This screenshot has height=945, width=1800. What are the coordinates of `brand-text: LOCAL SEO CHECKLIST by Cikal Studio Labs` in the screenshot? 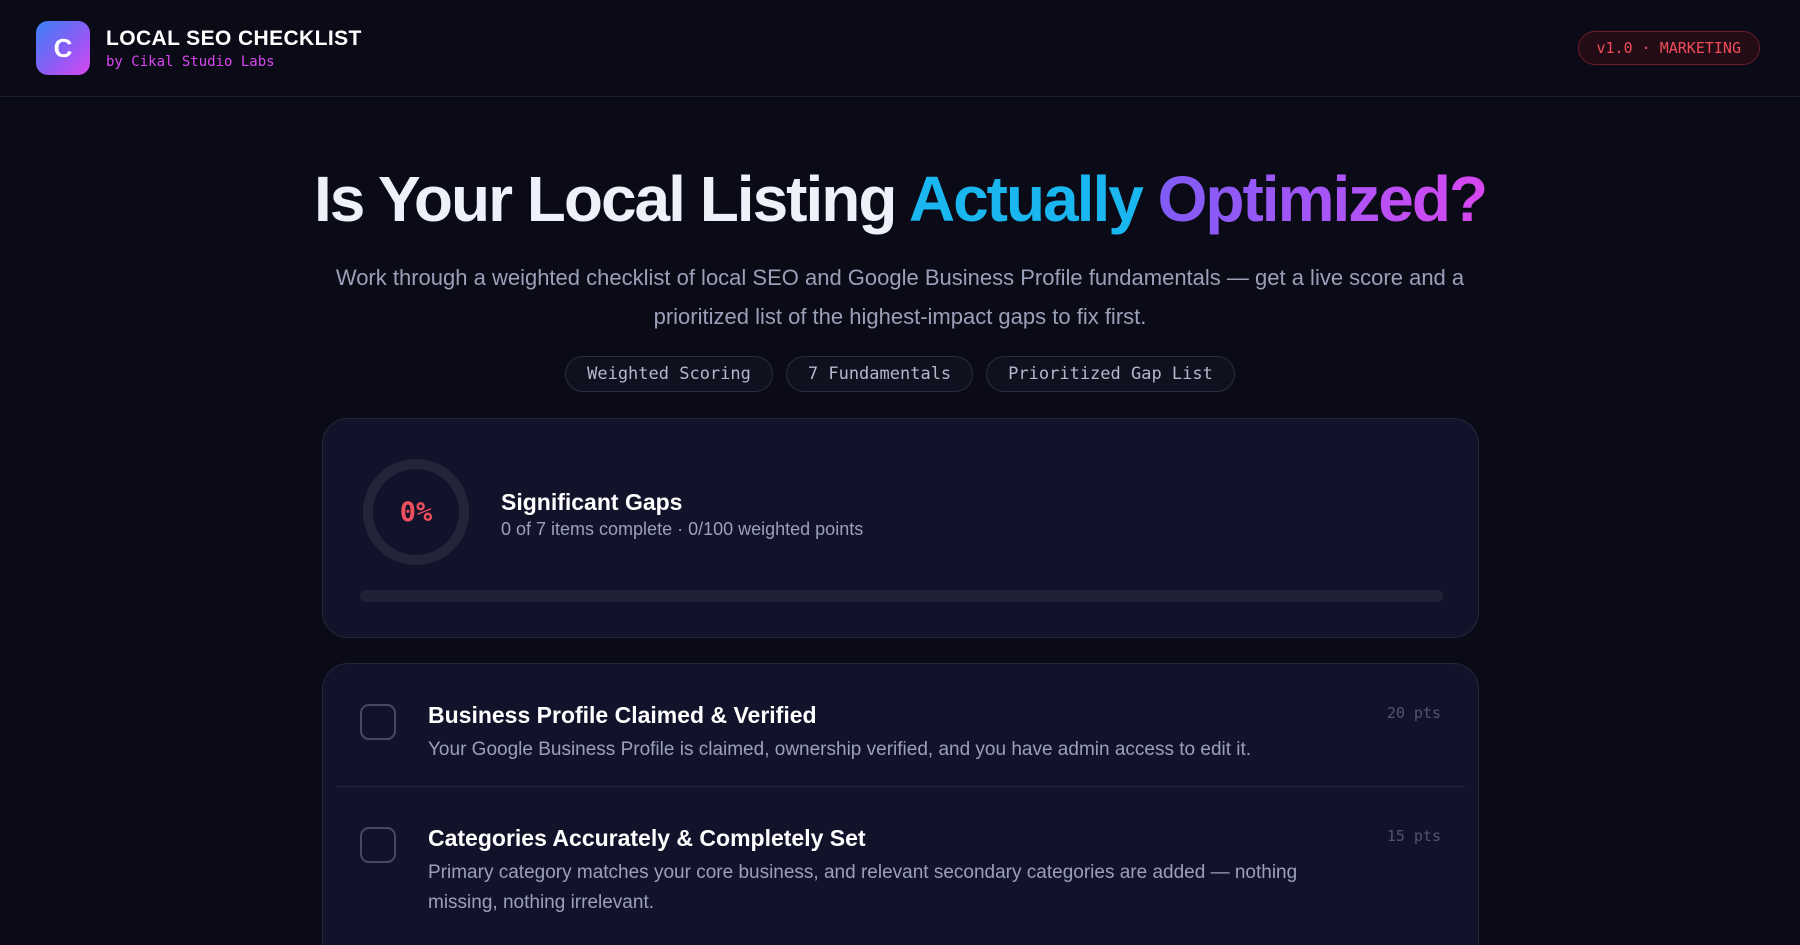 It's located at (234, 48).